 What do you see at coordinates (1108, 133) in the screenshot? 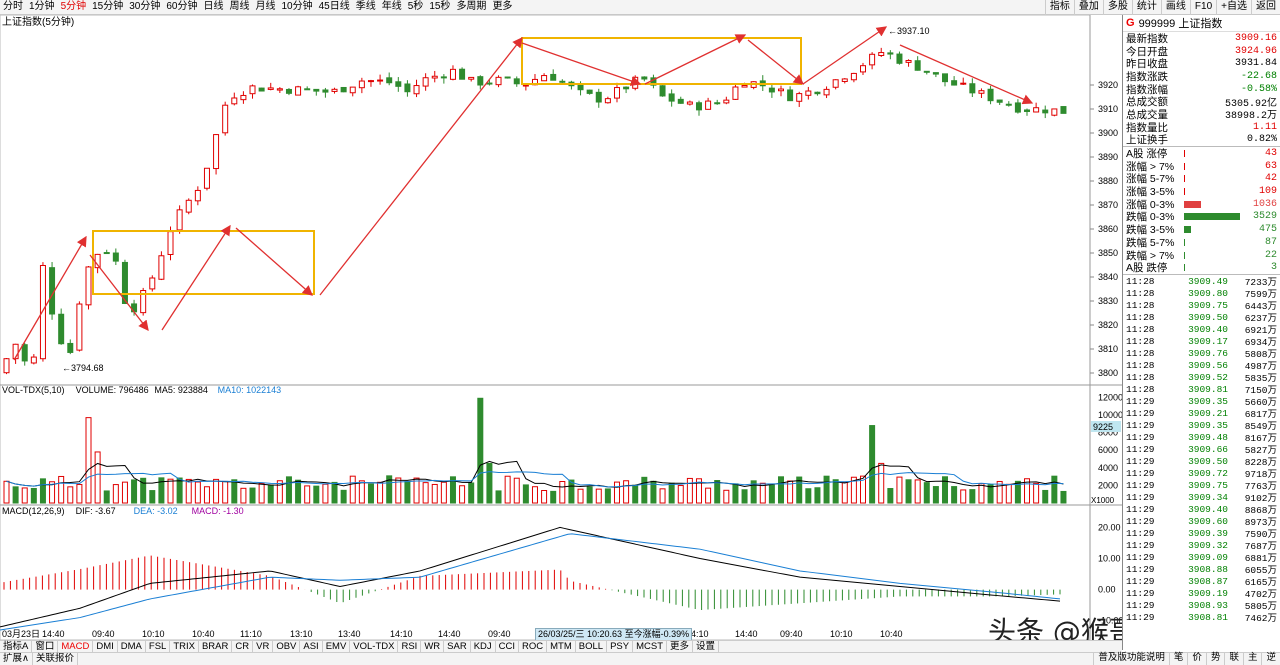
I see `price-tick-label: 3900` at bounding box center [1108, 133].